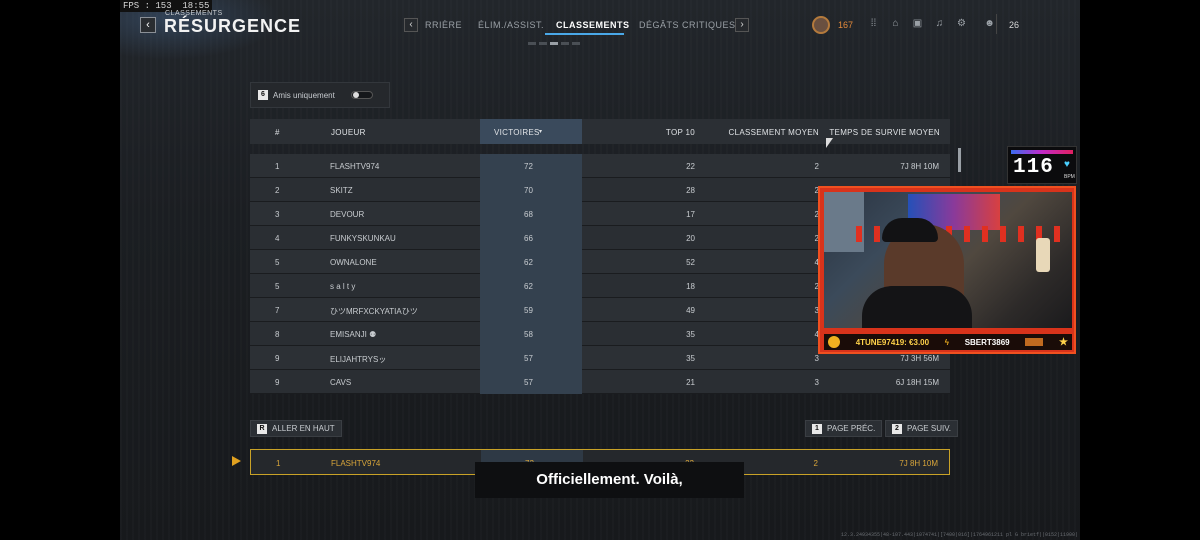 The image size is (1200, 540). Describe the element at coordinates (851, 428) in the screenshot. I see `prev-page-label: PAGE PRÉC.` at that location.